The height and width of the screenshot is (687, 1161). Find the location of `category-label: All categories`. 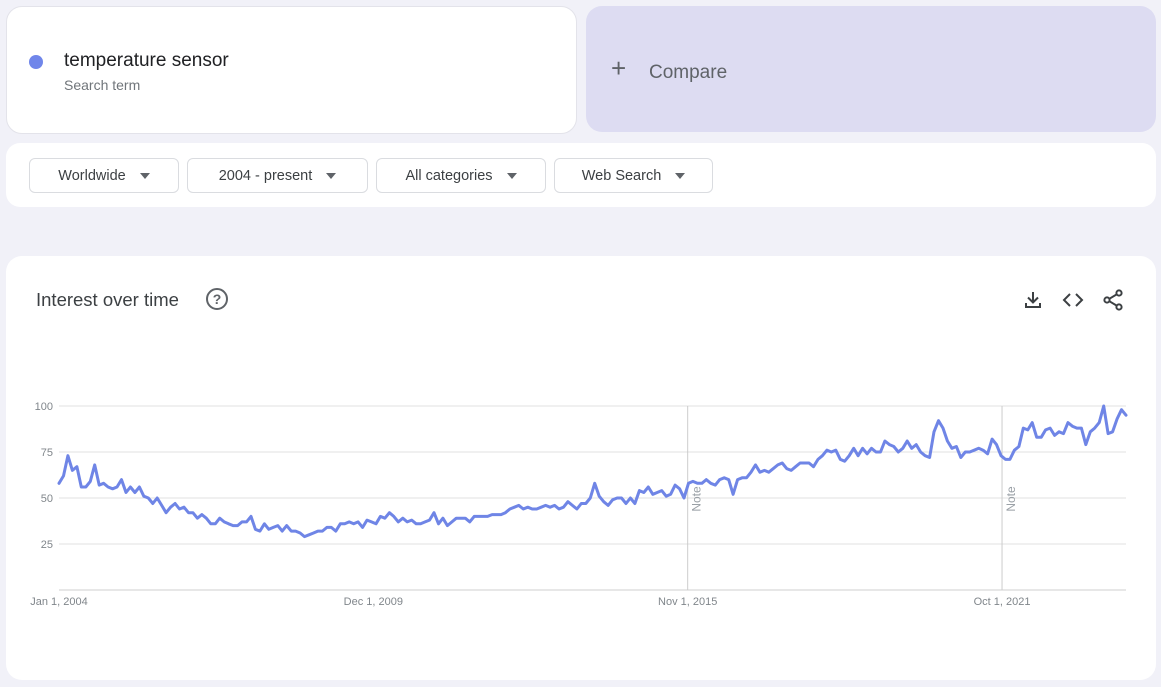

category-label: All categories is located at coordinates (449, 175).